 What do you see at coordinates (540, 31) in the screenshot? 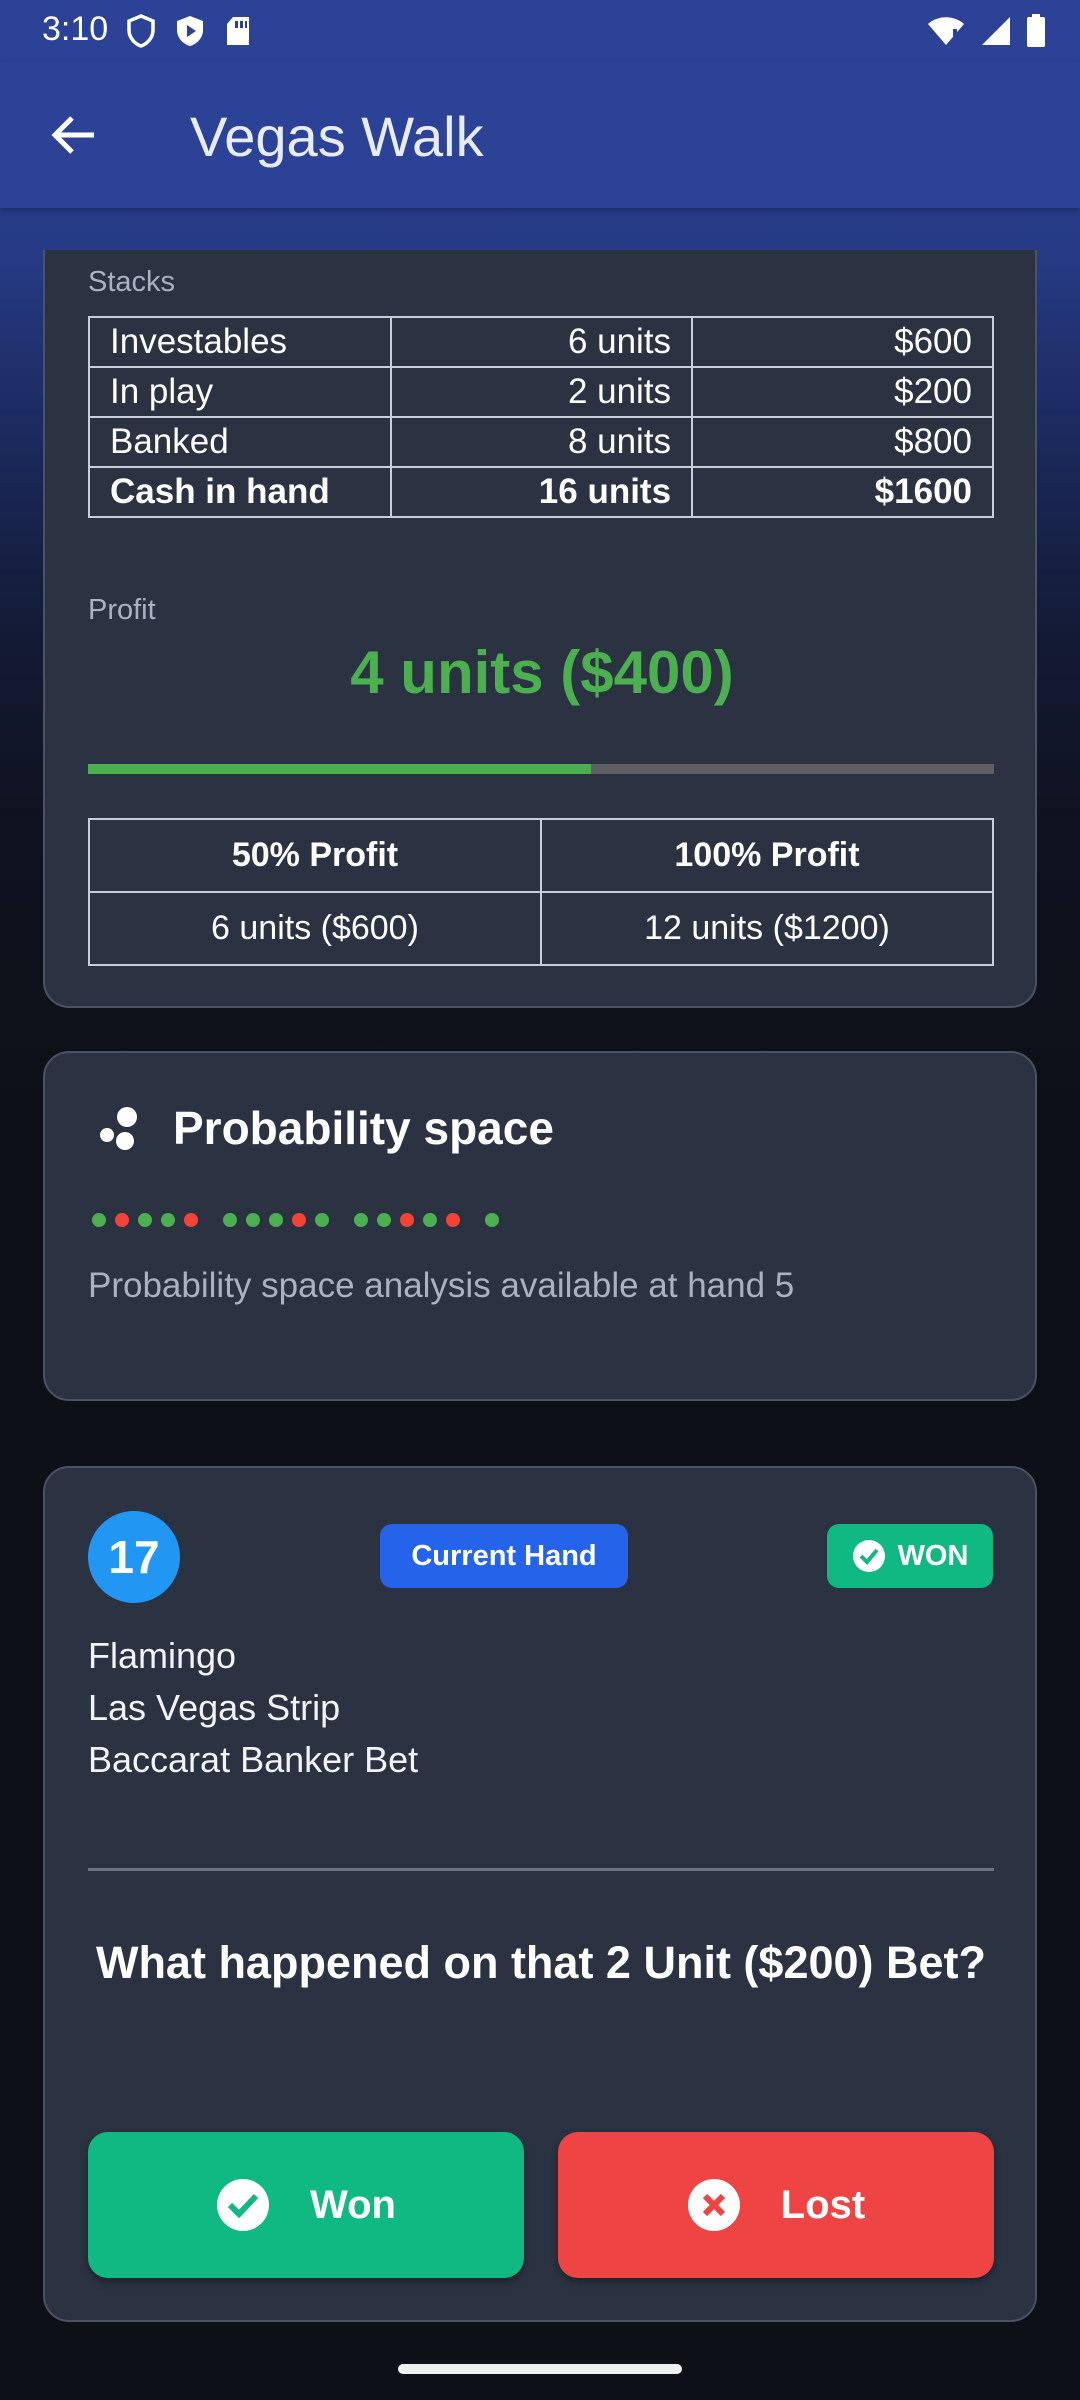
I see `status-bar: 3:10` at bounding box center [540, 31].